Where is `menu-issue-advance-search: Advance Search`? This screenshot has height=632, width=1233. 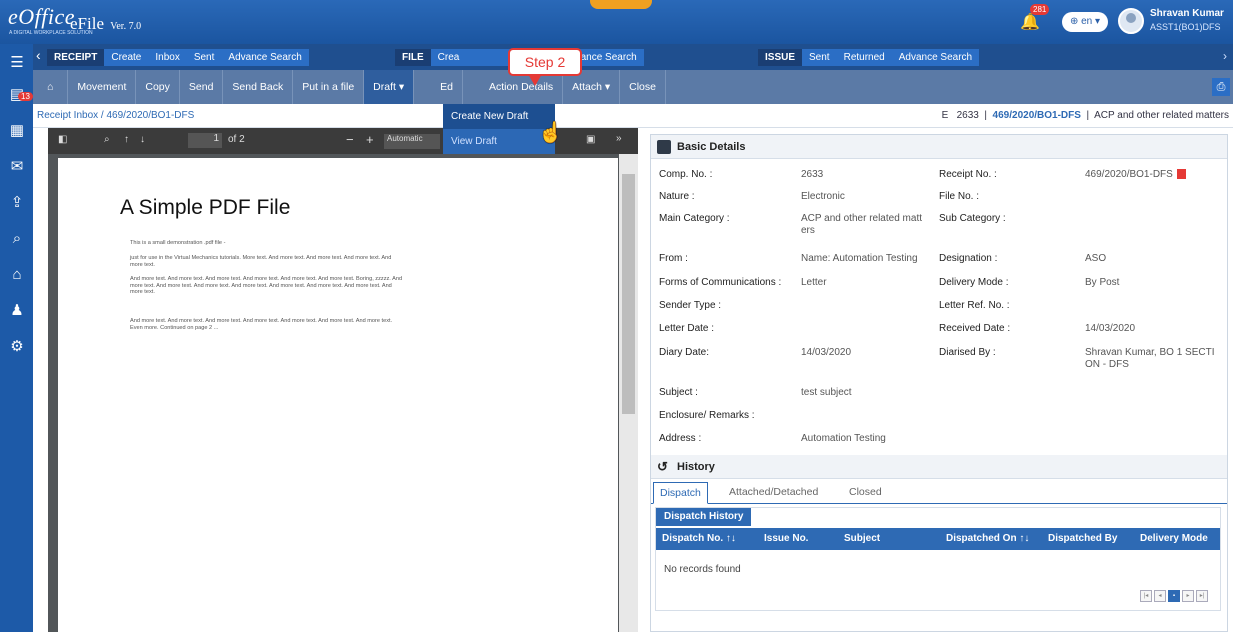
menu-issue-advance-search: Advance Search is located at coordinates (935, 57).